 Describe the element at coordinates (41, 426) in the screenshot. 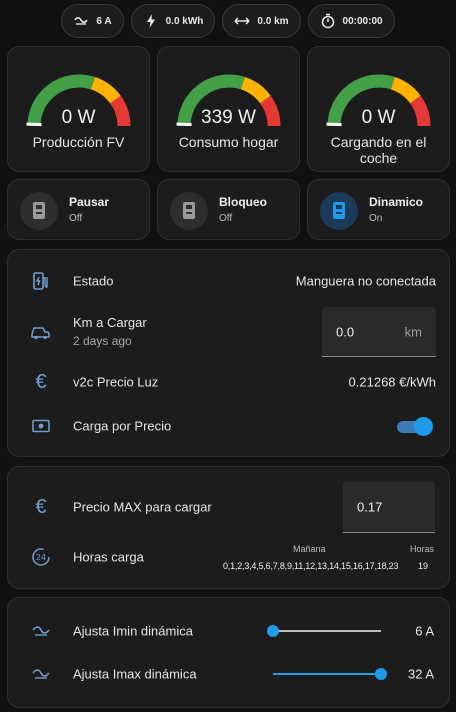

I see `cash-icon` at that location.